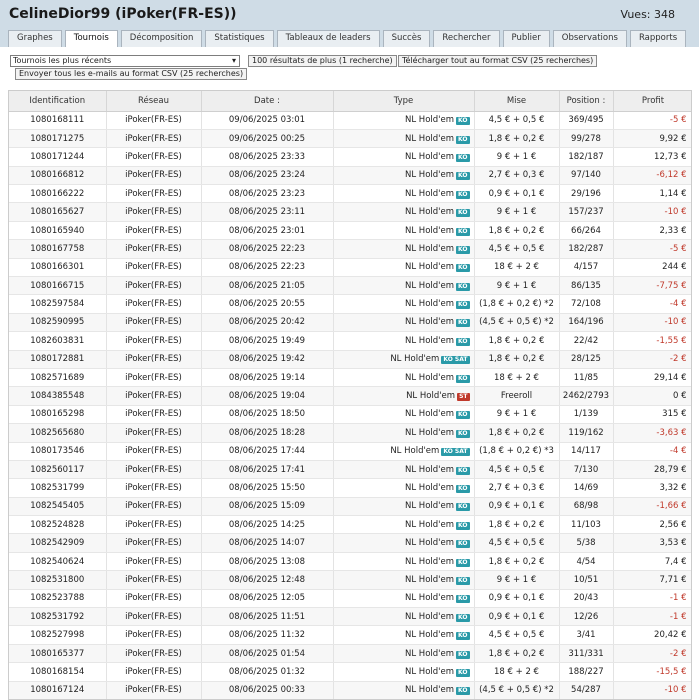 This screenshot has height=700, width=699. Describe the element at coordinates (58, 580) in the screenshot. I see `cell-id: 1082531800` at that location.